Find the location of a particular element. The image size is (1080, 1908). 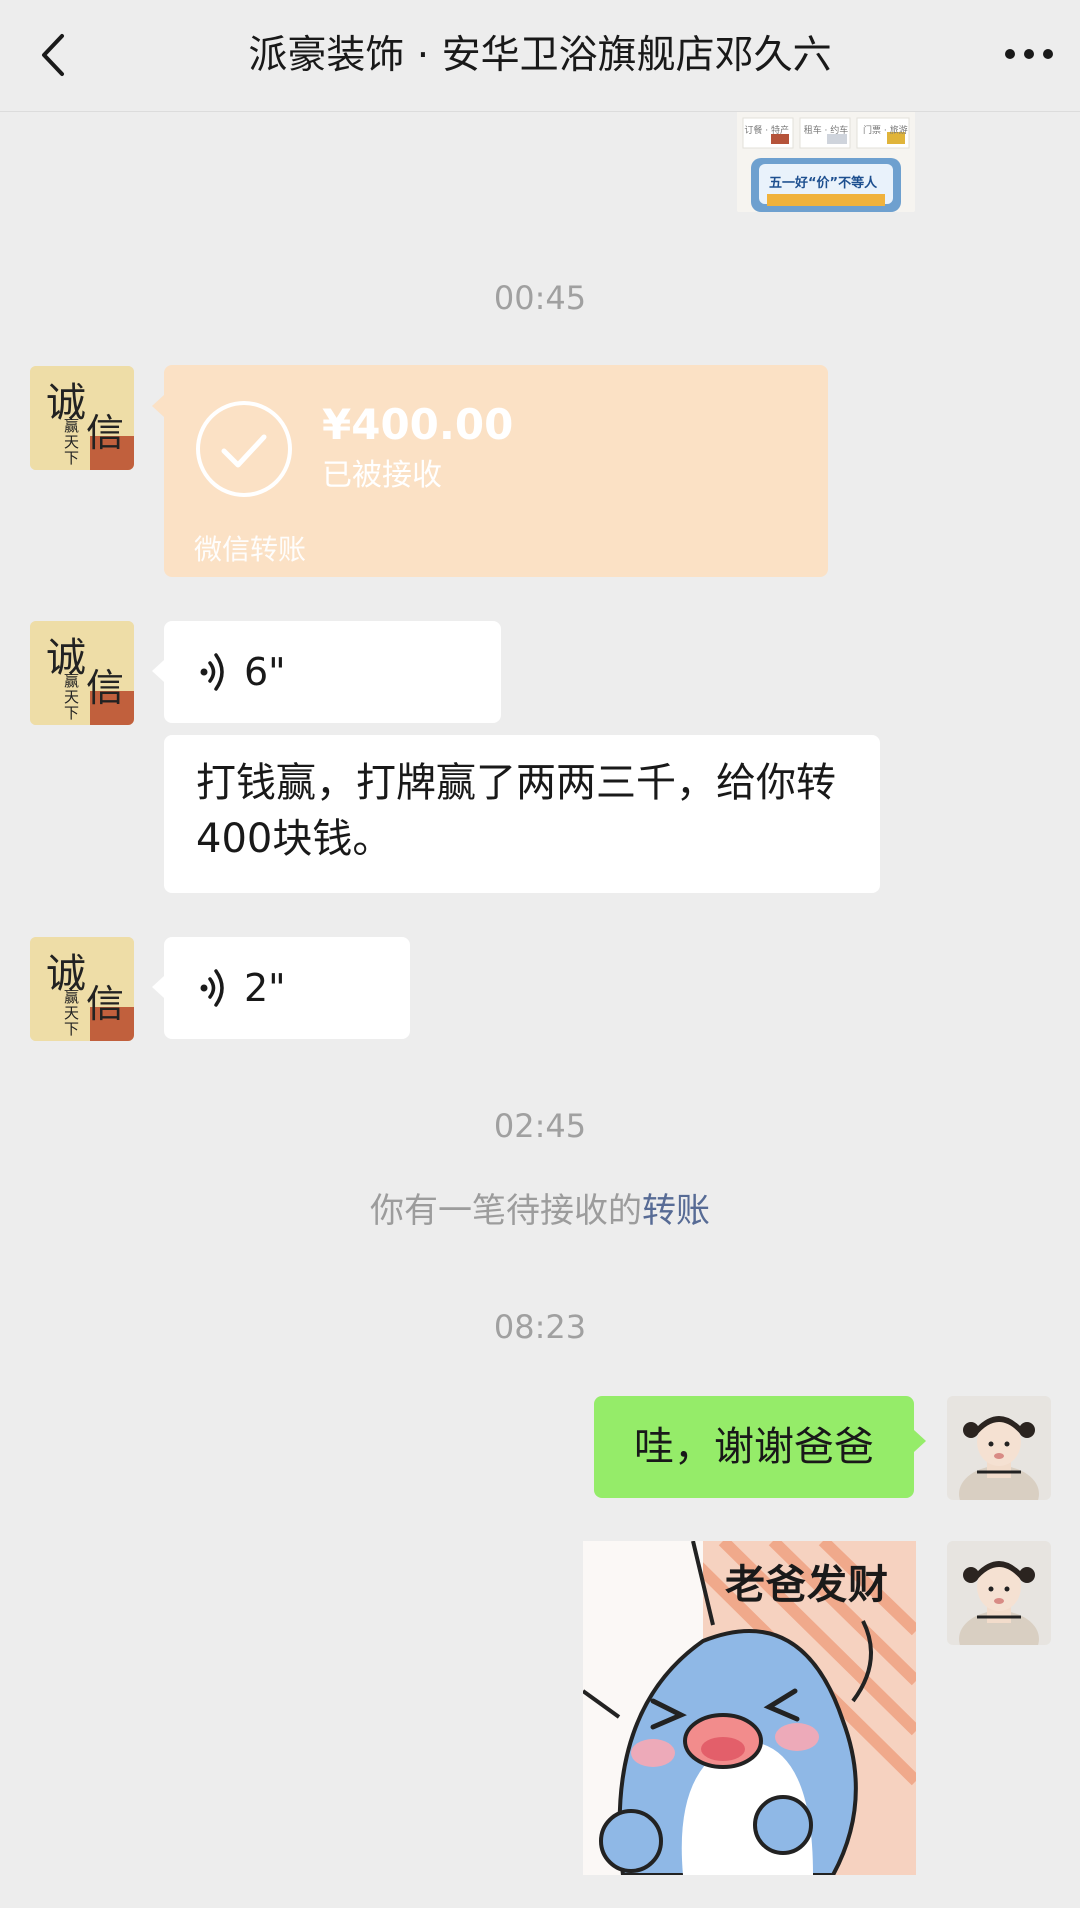

more-dots-icon is located at coordinates (1029, 54).